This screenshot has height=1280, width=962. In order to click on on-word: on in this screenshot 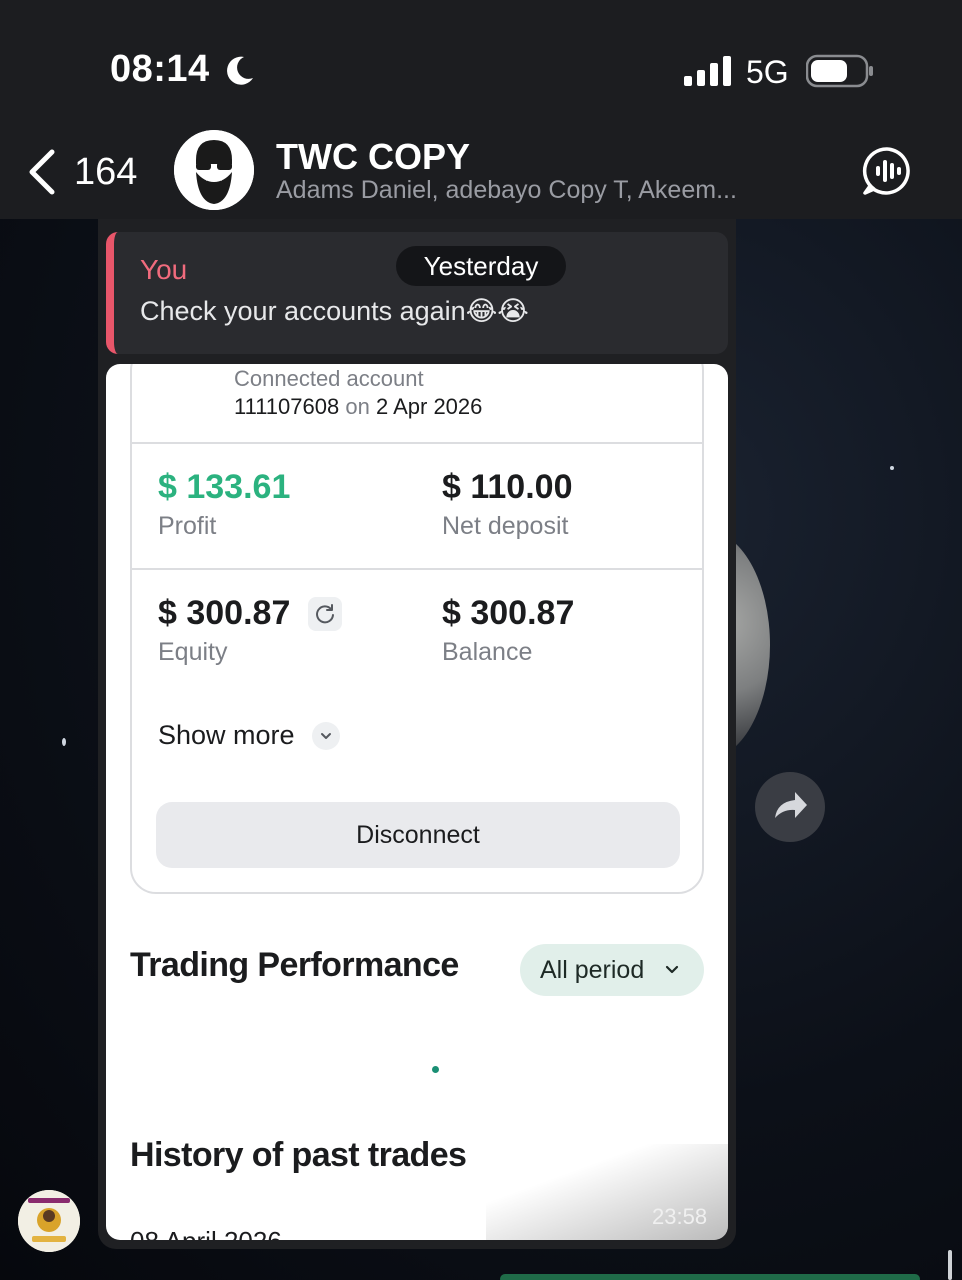, I will do `click(357, 406)`.